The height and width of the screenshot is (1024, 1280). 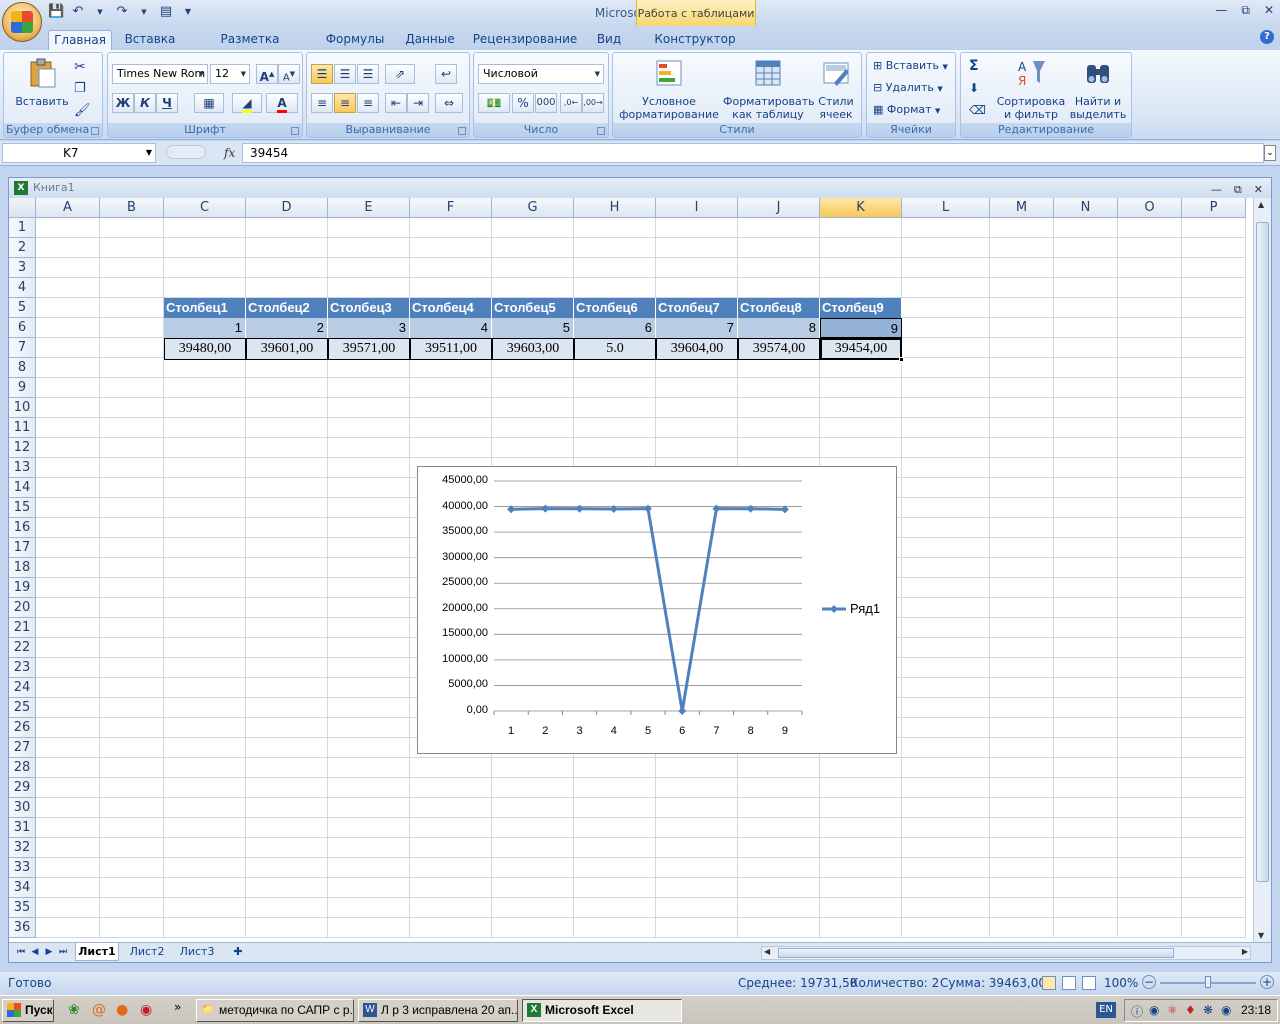 I want to click on cell-styles-button: Стили ячеек, so click(x=836, y=89).